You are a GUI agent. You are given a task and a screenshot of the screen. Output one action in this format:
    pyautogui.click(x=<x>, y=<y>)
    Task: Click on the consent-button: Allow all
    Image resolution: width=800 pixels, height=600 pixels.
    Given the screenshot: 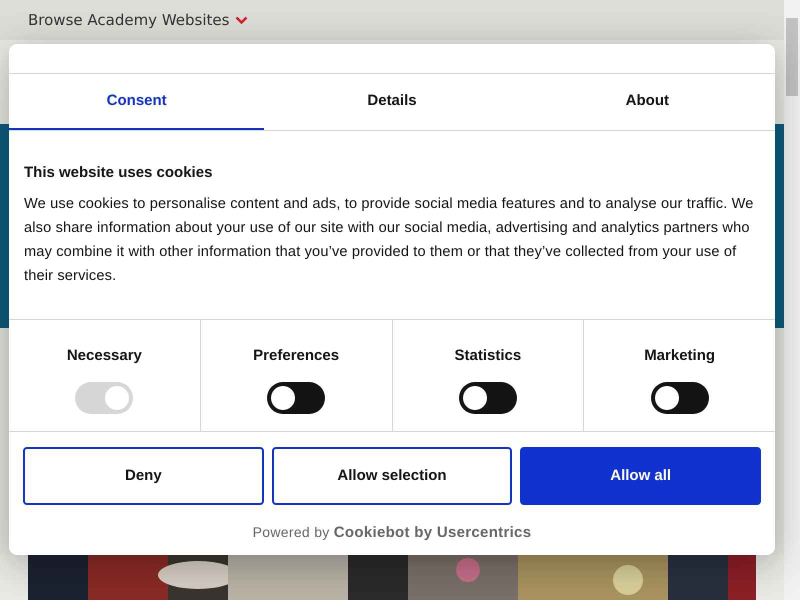 What is the action you would take?
    pyautogui.click(x=641, y=476)
    